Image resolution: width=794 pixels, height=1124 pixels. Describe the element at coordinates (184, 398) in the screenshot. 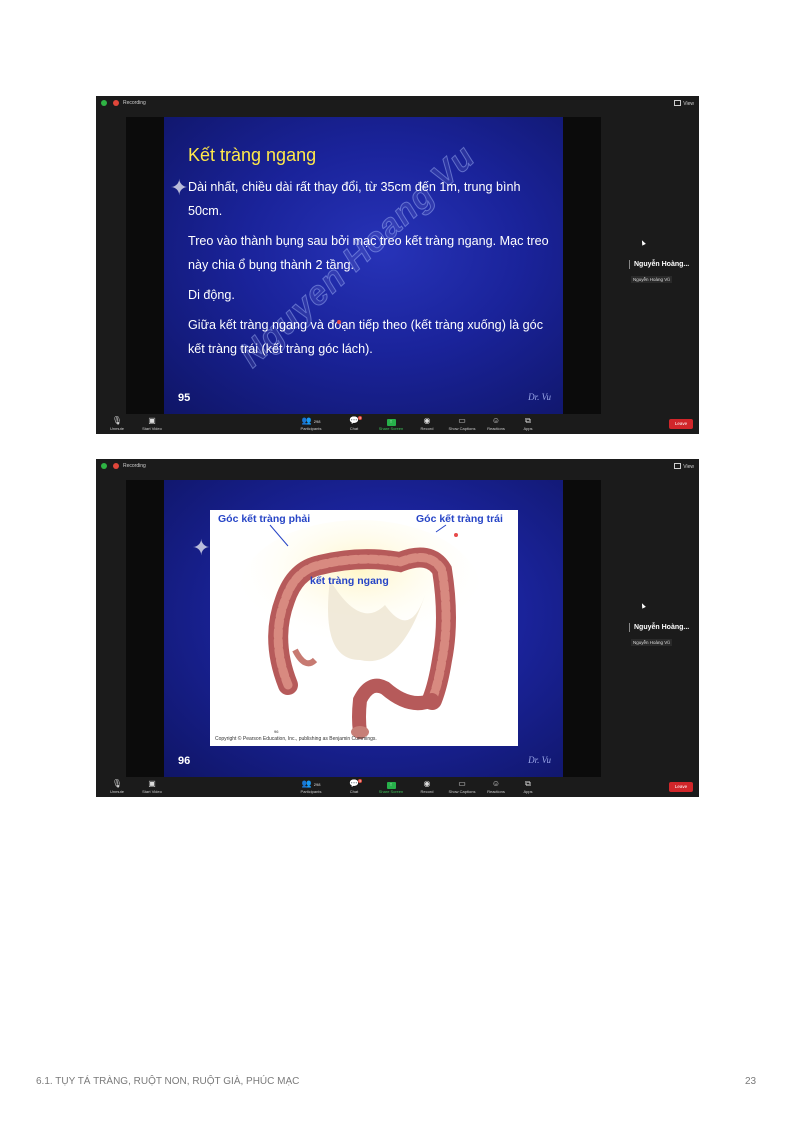

I see `slide-number: 95` at that location.